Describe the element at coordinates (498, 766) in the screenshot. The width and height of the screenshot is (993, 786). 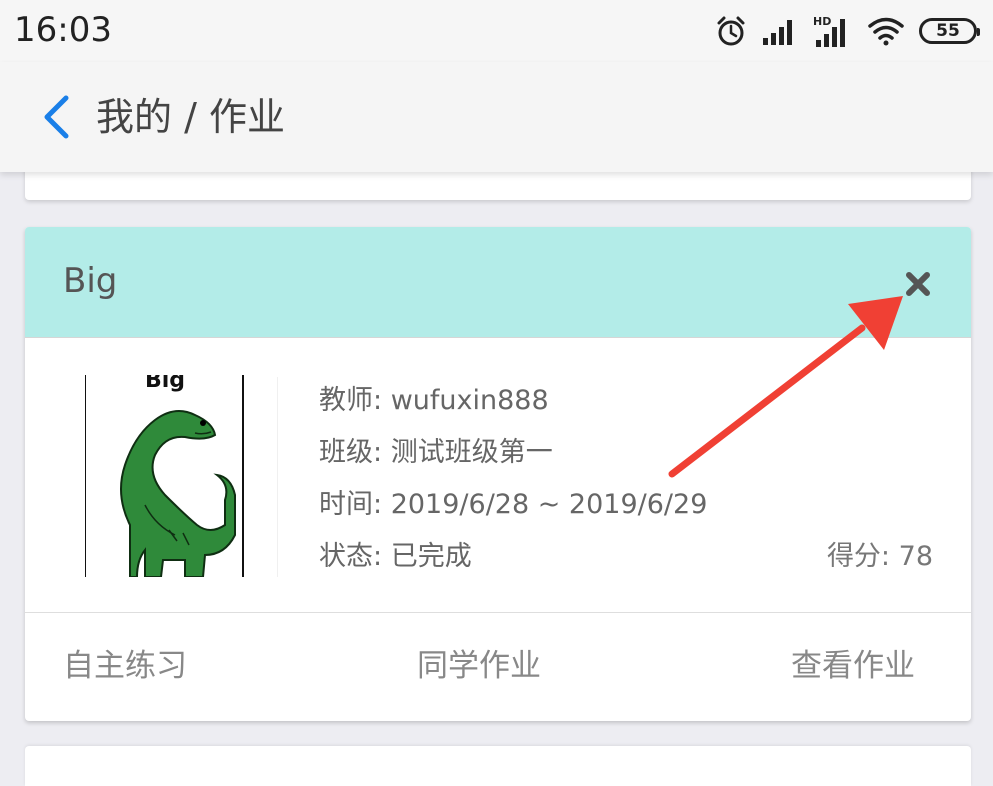
I see `next-homework-card` at that location.